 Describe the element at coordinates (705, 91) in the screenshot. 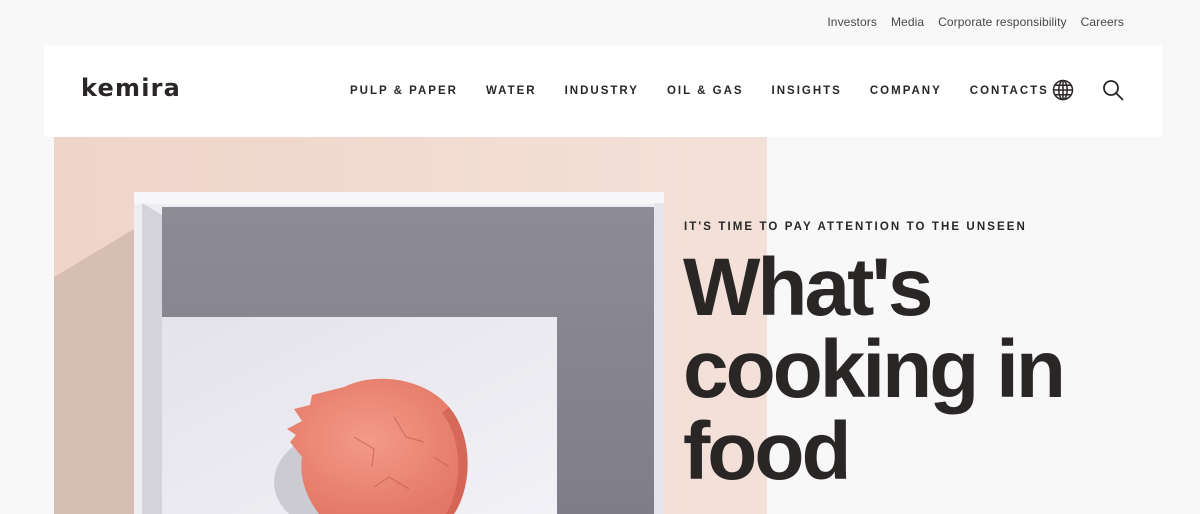

I see `nav-item-oil-gas: OIL & GAS` at that location.